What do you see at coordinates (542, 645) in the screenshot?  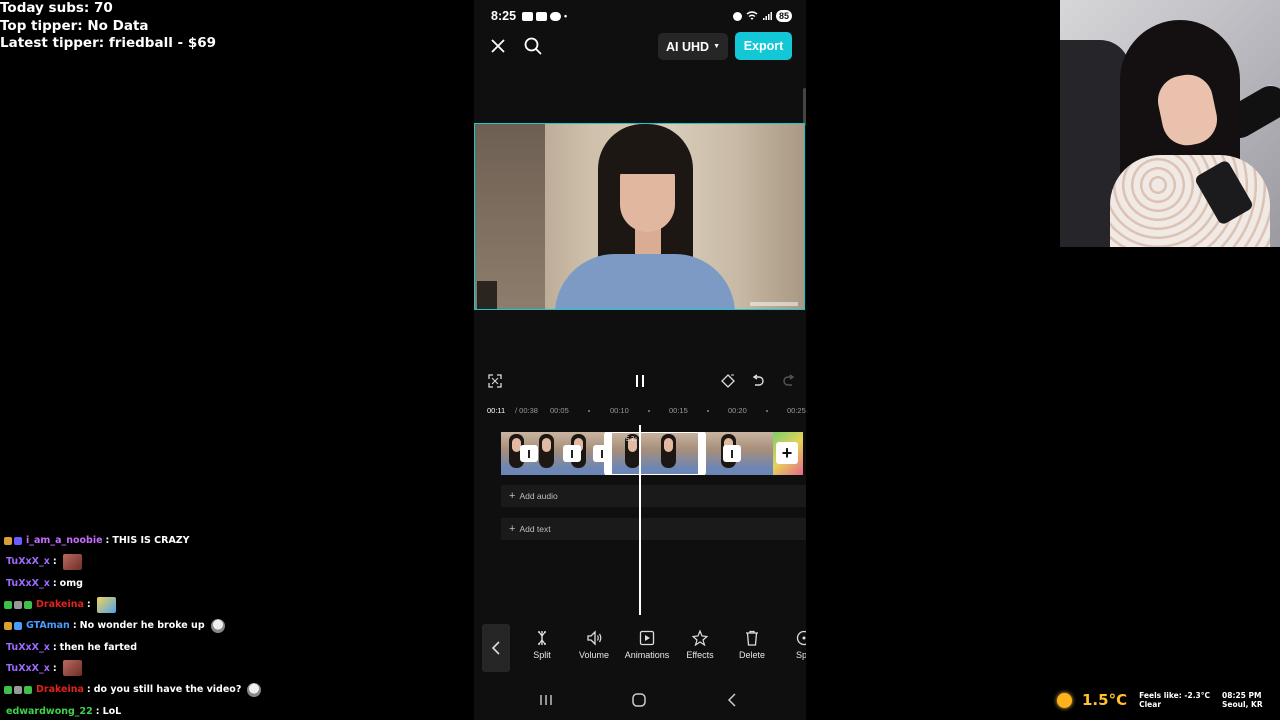 I see `split-tool: Split` at bounding box center [542, 645].